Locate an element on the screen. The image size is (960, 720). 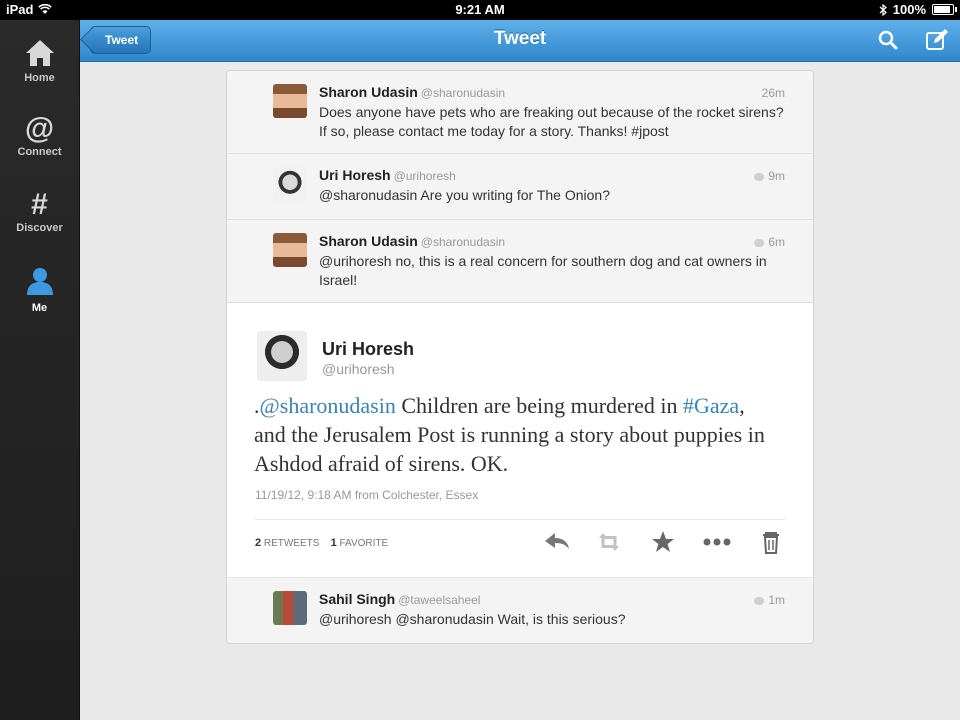
sidebar: Home @ Connect # Discover Me is located at coordinates (40, 370).